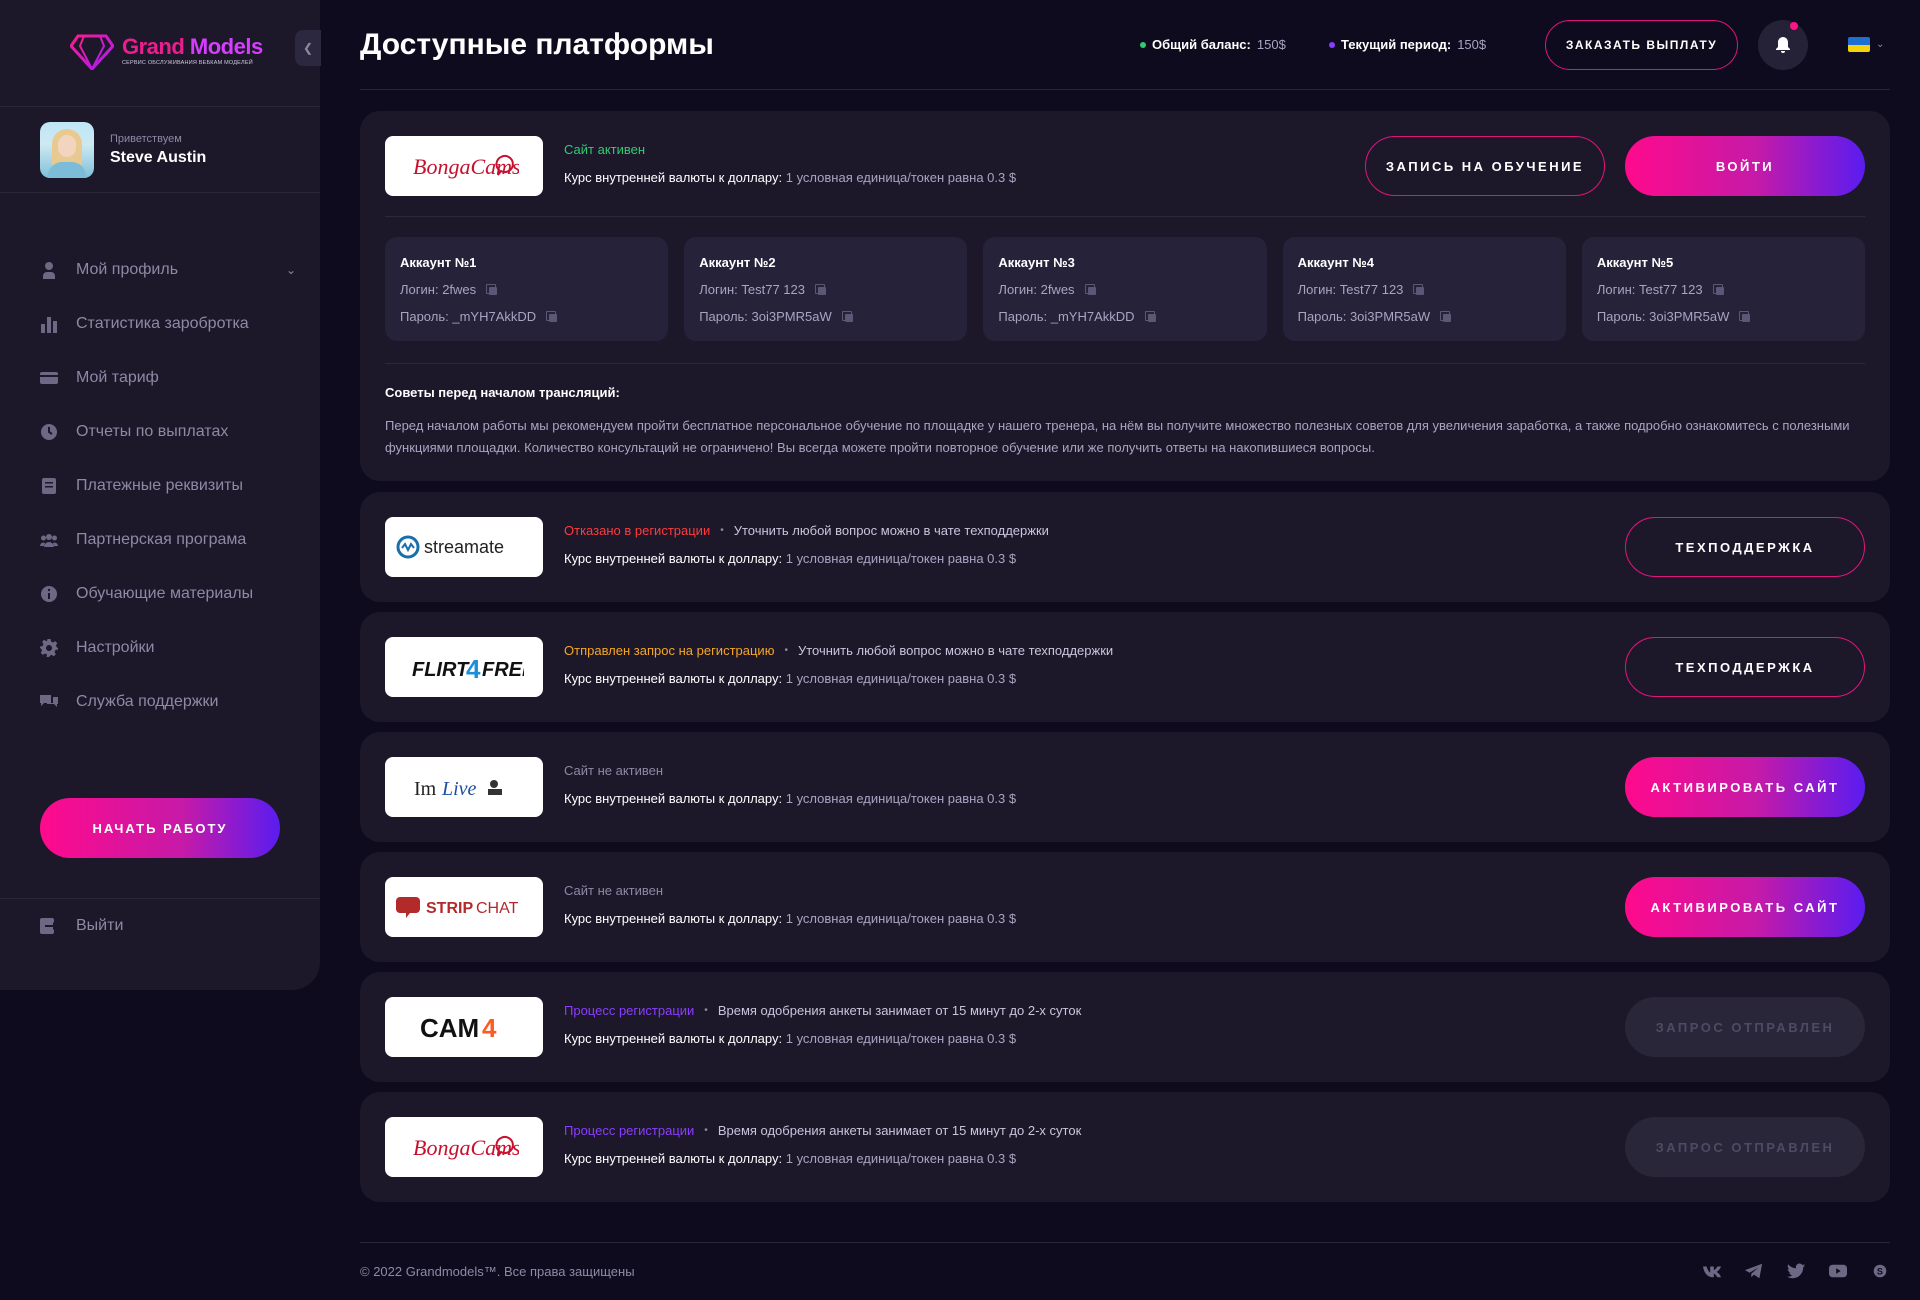 The width and height of the screenshot is (1920, 1300). I want to click on svg-text: BongaCams, so click(466, 1147).